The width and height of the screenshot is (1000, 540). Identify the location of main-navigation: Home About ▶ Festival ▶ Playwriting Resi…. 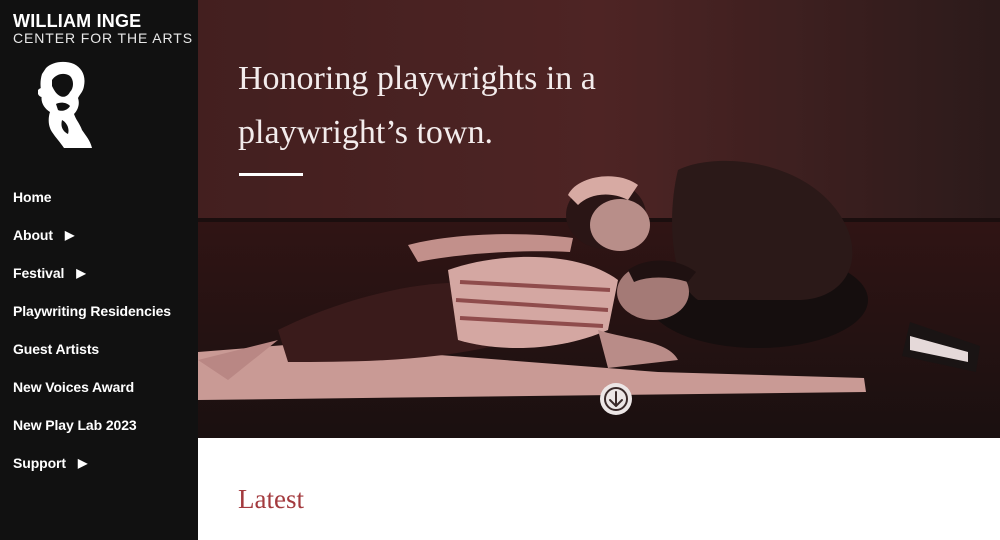
(103, 330).